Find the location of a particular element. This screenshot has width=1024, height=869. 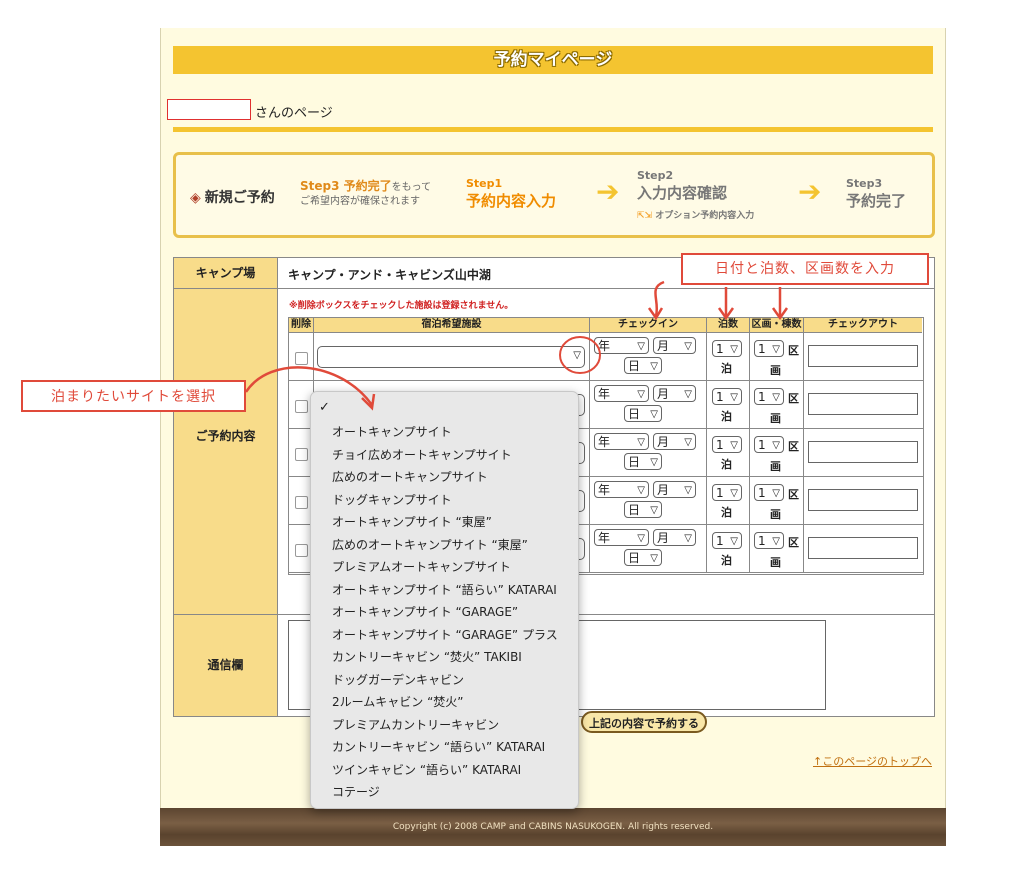

user-page-label: さんのページ is located at coordinates (294, 113).